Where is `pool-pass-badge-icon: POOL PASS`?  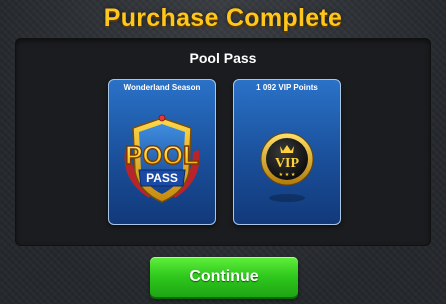 pool-pass-badge-icon: POOL PASS is located at coordinates (162, 158).